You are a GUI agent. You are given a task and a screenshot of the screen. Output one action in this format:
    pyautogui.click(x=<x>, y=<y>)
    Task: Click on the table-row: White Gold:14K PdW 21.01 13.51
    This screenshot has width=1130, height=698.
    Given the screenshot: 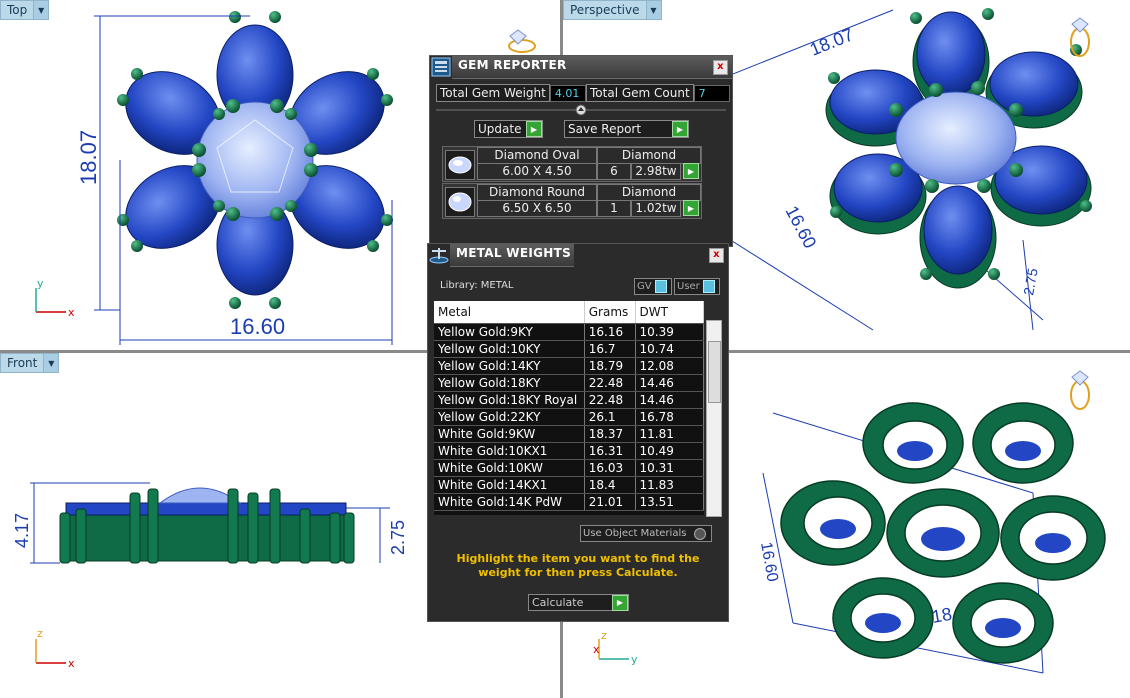 What is the action you would take?
    pyautogui.click(x=569, y=502)
    